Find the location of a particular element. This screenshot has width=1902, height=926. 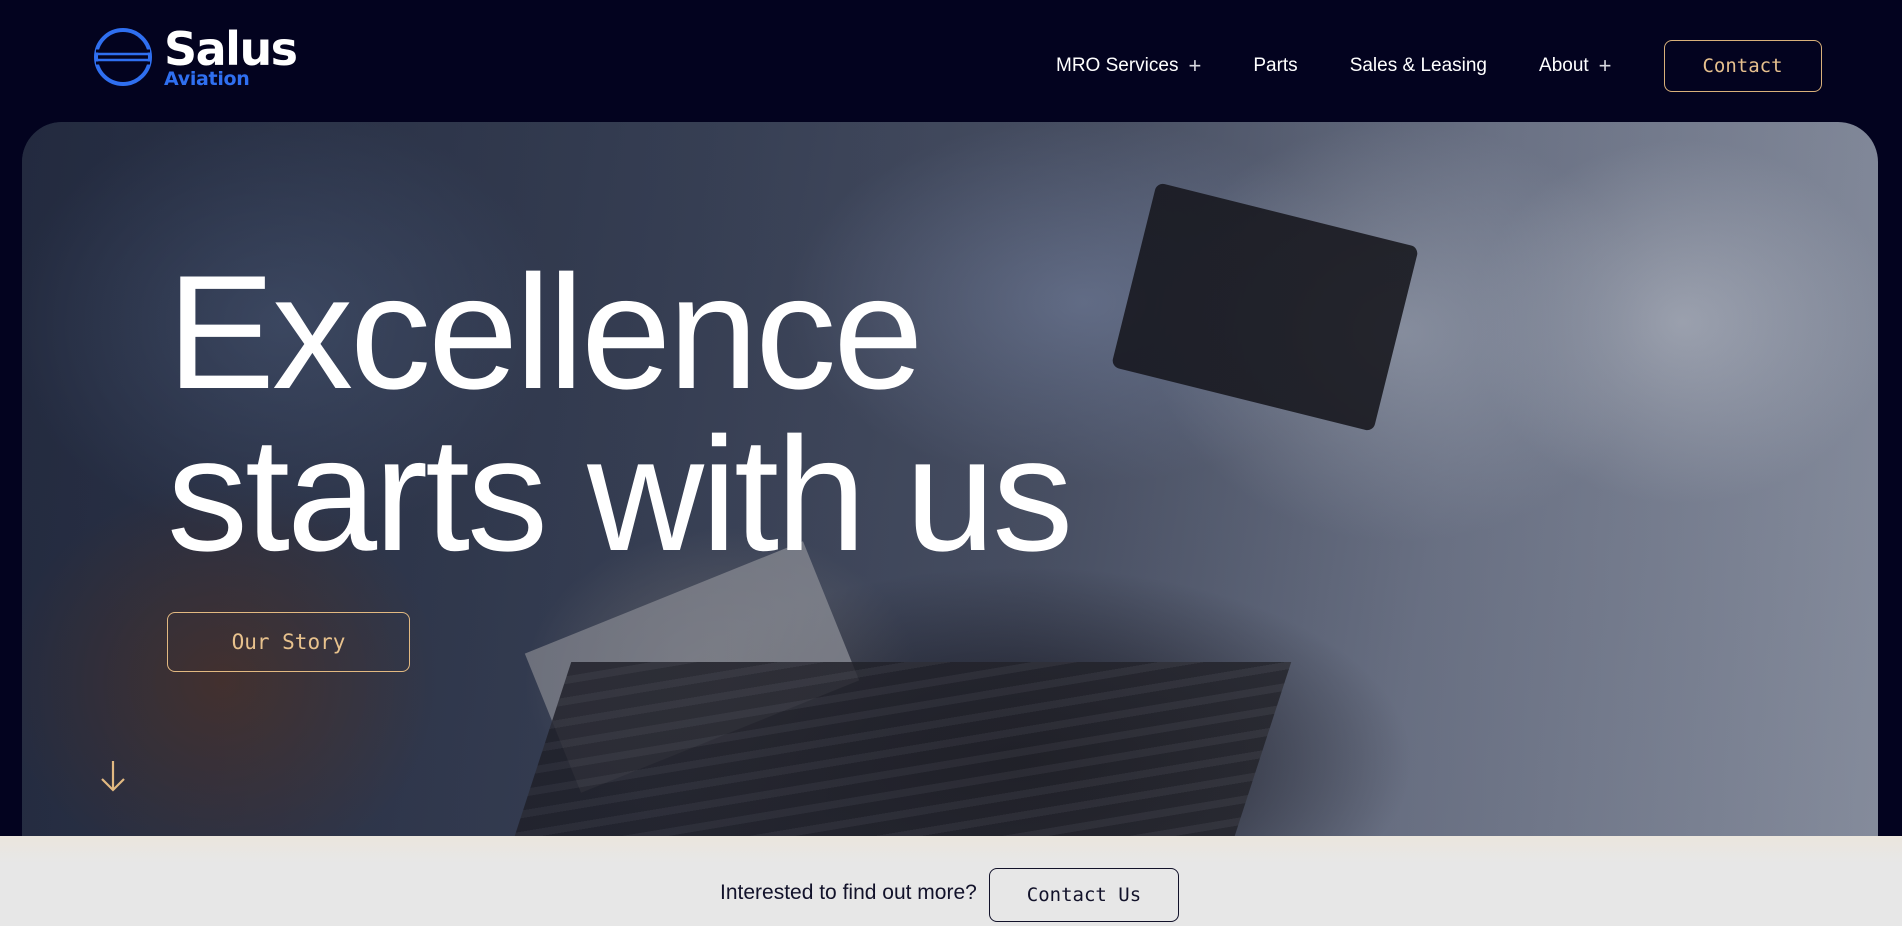

contact-cta-bar: Interested to find out more? Contact Us is located at coordinates (951, 881).